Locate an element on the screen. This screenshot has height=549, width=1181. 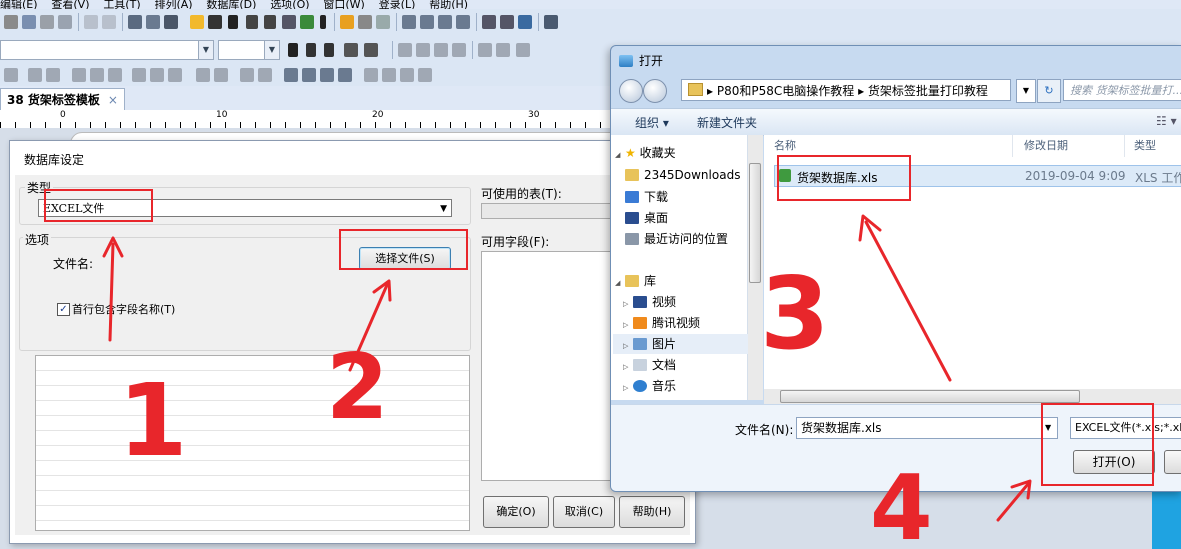
filename-input: 货架数据库.xls is located at coordinates (927, 428).